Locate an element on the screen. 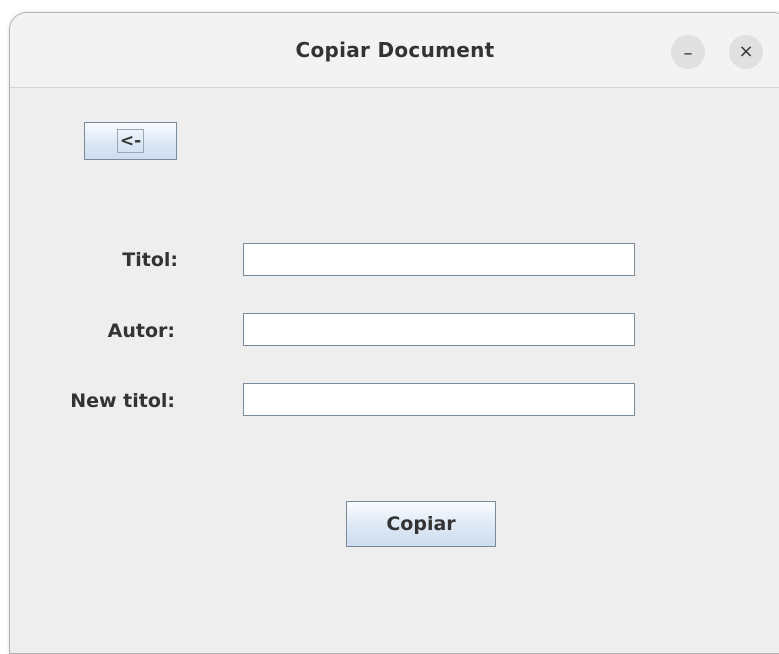 The height and width of the screenshot is (654, 779). back-button-label: <- is located at coordinates (130, 141).